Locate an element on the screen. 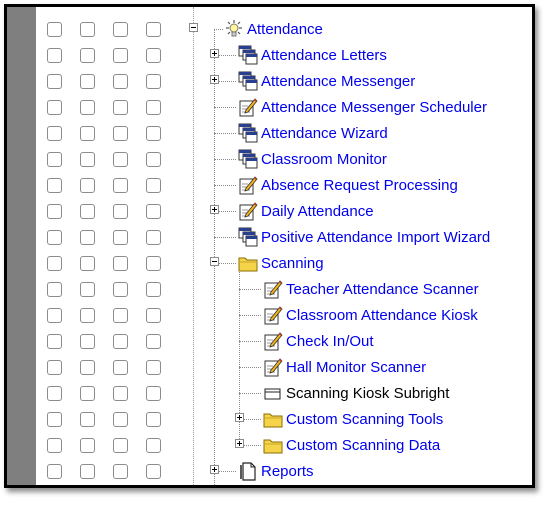  tree-node: Attendance Wizard is located at coordinates (269, 133).